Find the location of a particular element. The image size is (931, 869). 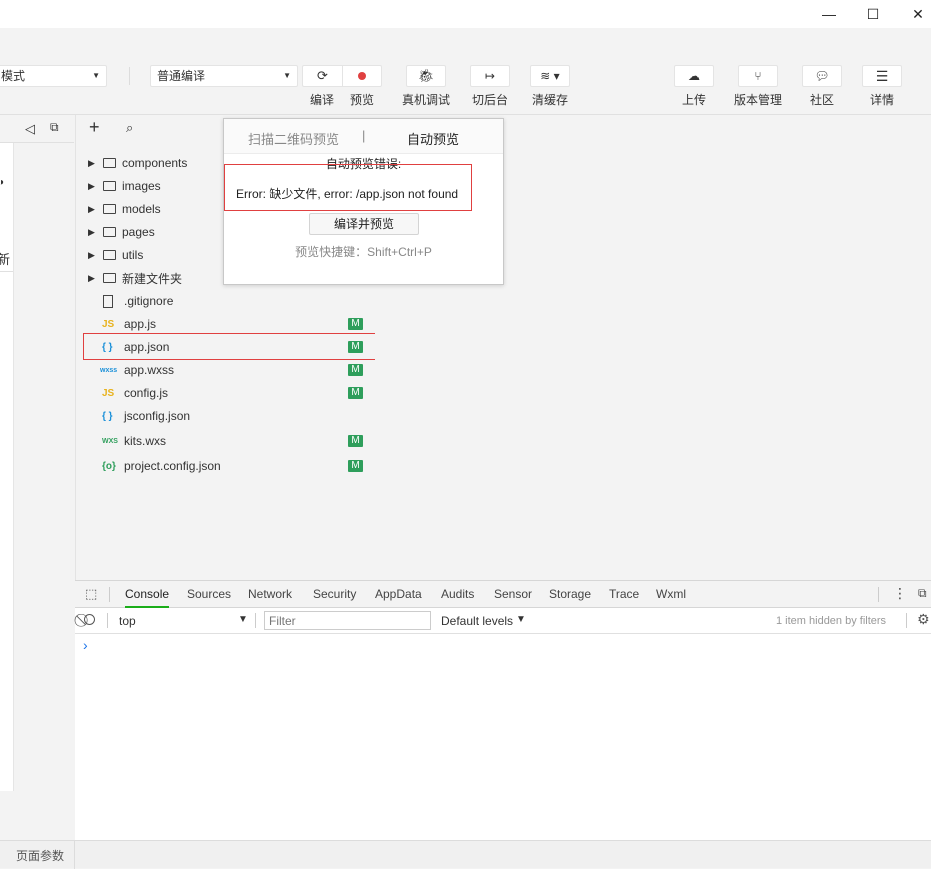

volume-icon: ◁ is located at coordinates (30, 129).